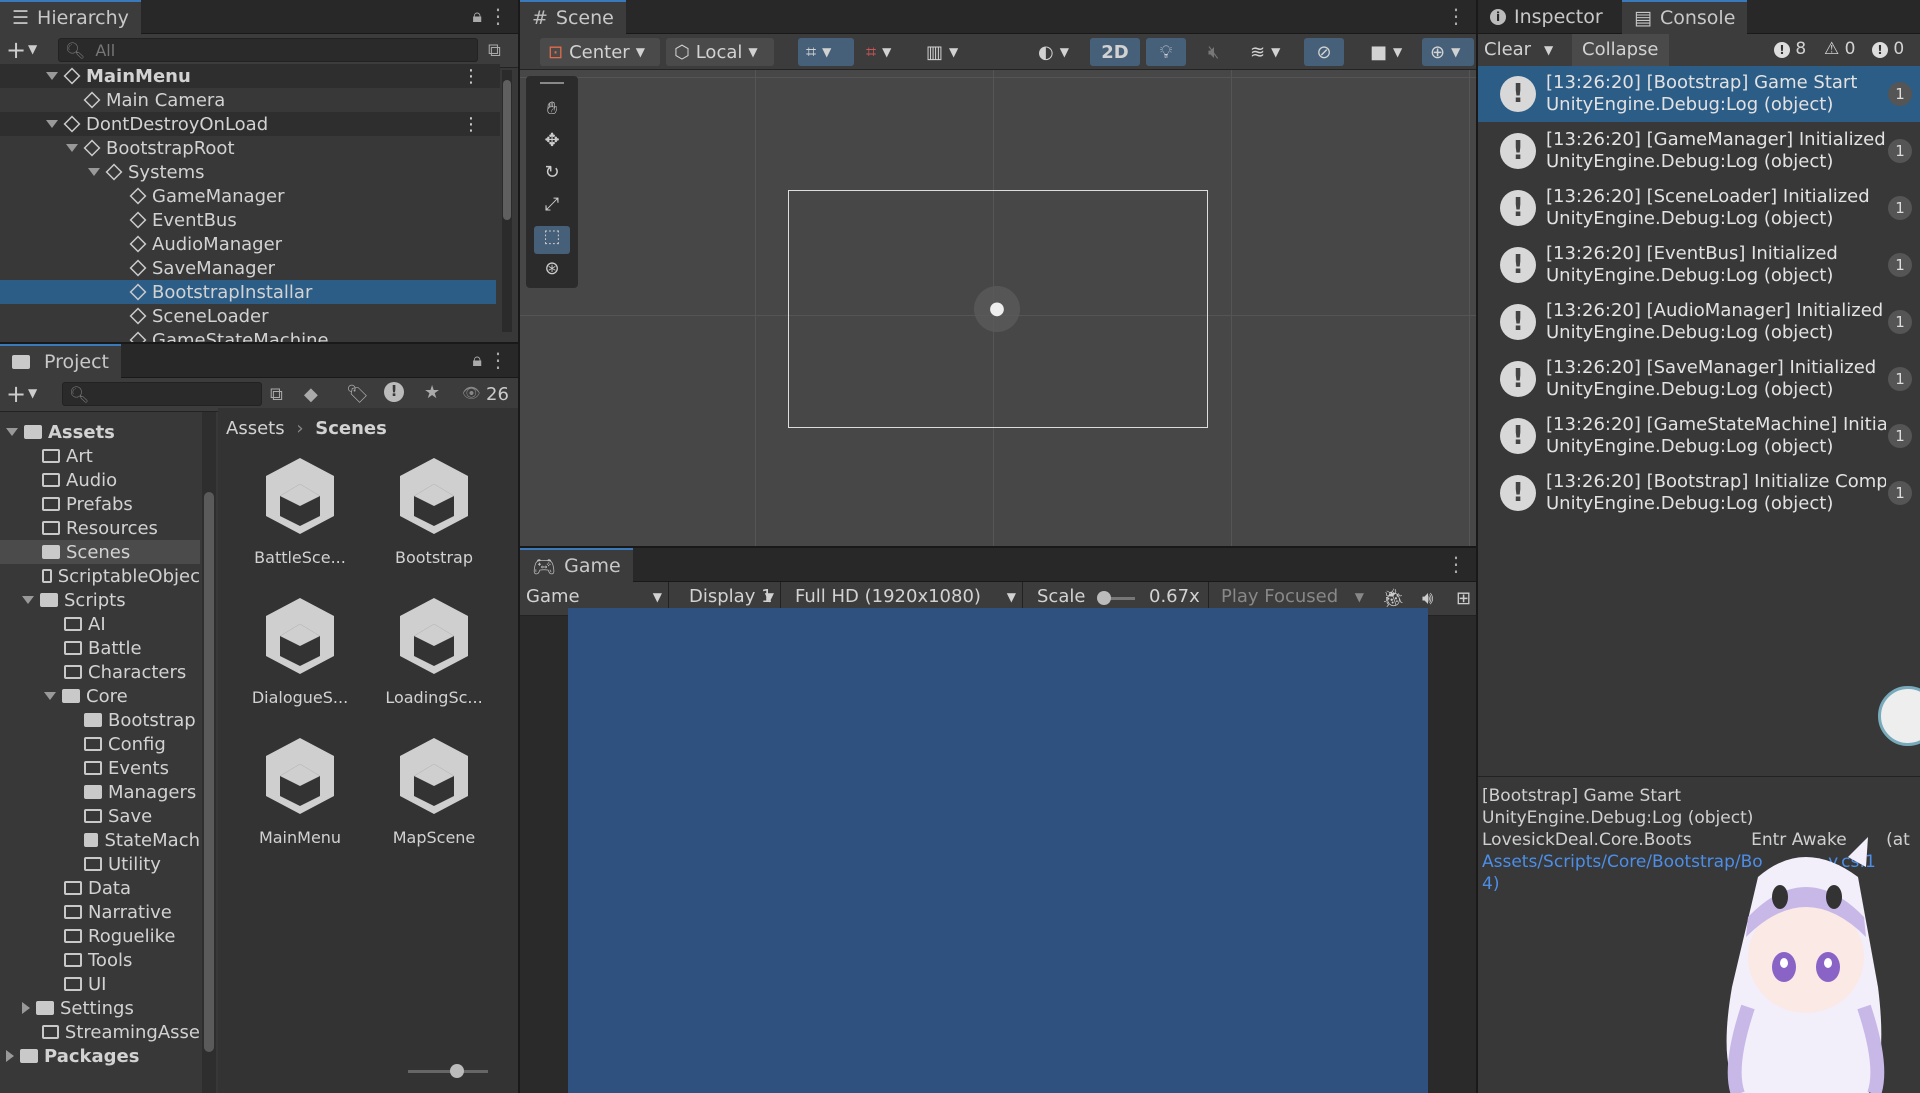 Image resolution: width=1920 pixels, height=1093 pixels. Describe the element at coordinates (250, 244) in the screenshot. I see `hierarchy-item-audiomanager: AudioManager` at that location.